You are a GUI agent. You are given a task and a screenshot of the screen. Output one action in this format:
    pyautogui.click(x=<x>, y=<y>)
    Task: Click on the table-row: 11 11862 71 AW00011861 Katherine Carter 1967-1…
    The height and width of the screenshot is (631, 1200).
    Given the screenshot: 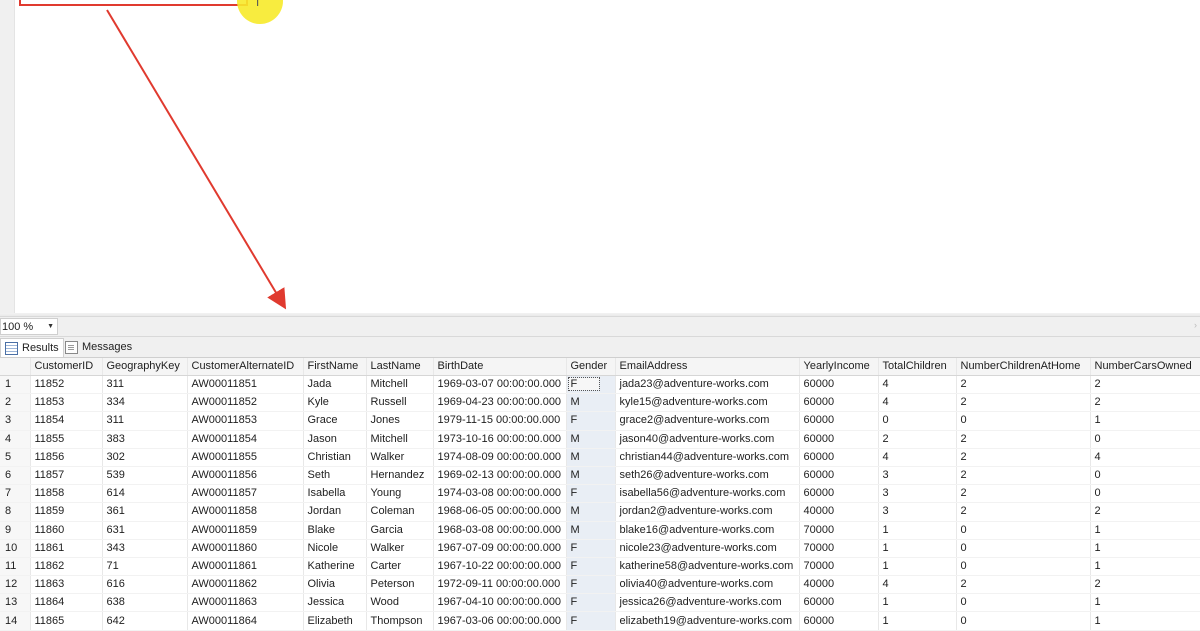 What is the action you would take?
    pyautogui.click(x=600, y=567)
    